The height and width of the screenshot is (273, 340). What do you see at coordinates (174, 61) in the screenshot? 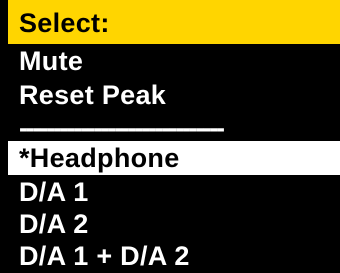
I see `menu-item-mute: Mute` at bounding box center [174, 61].